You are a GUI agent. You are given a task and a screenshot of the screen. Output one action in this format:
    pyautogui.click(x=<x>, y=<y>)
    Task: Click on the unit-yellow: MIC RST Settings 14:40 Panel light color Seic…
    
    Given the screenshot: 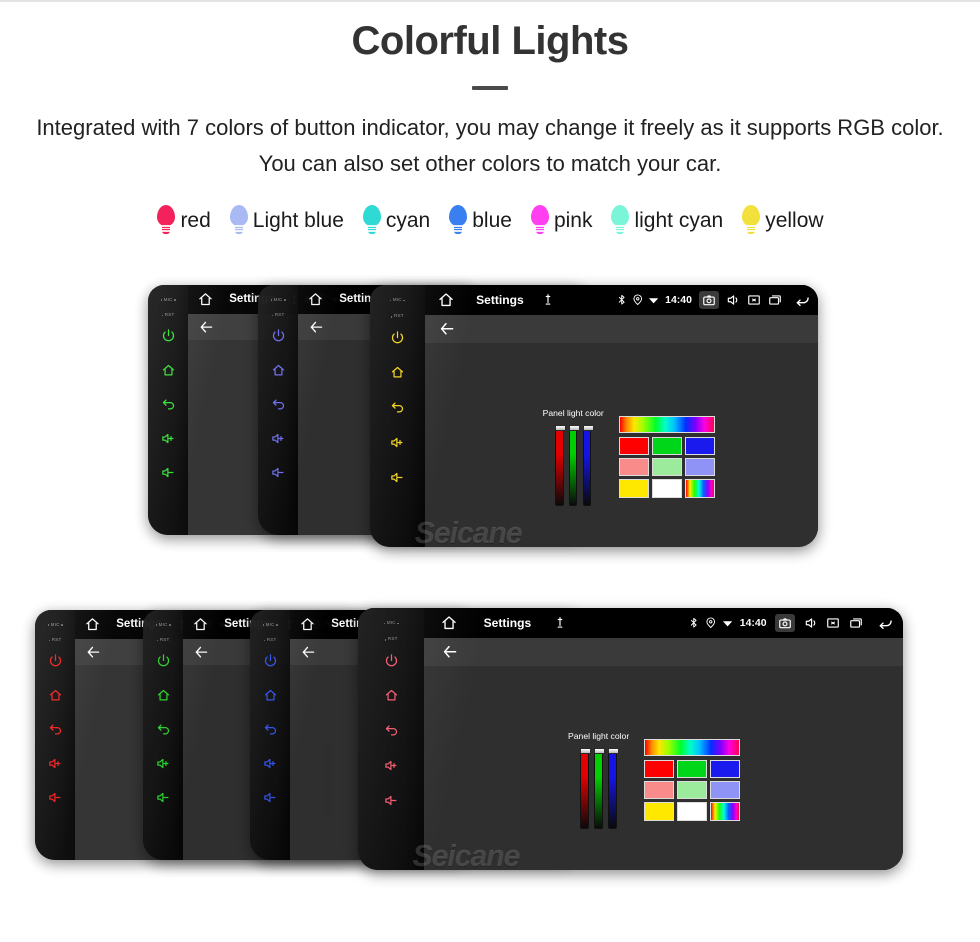 What is the action you would take?
    pyautogui.click(x=594, y=416)
    